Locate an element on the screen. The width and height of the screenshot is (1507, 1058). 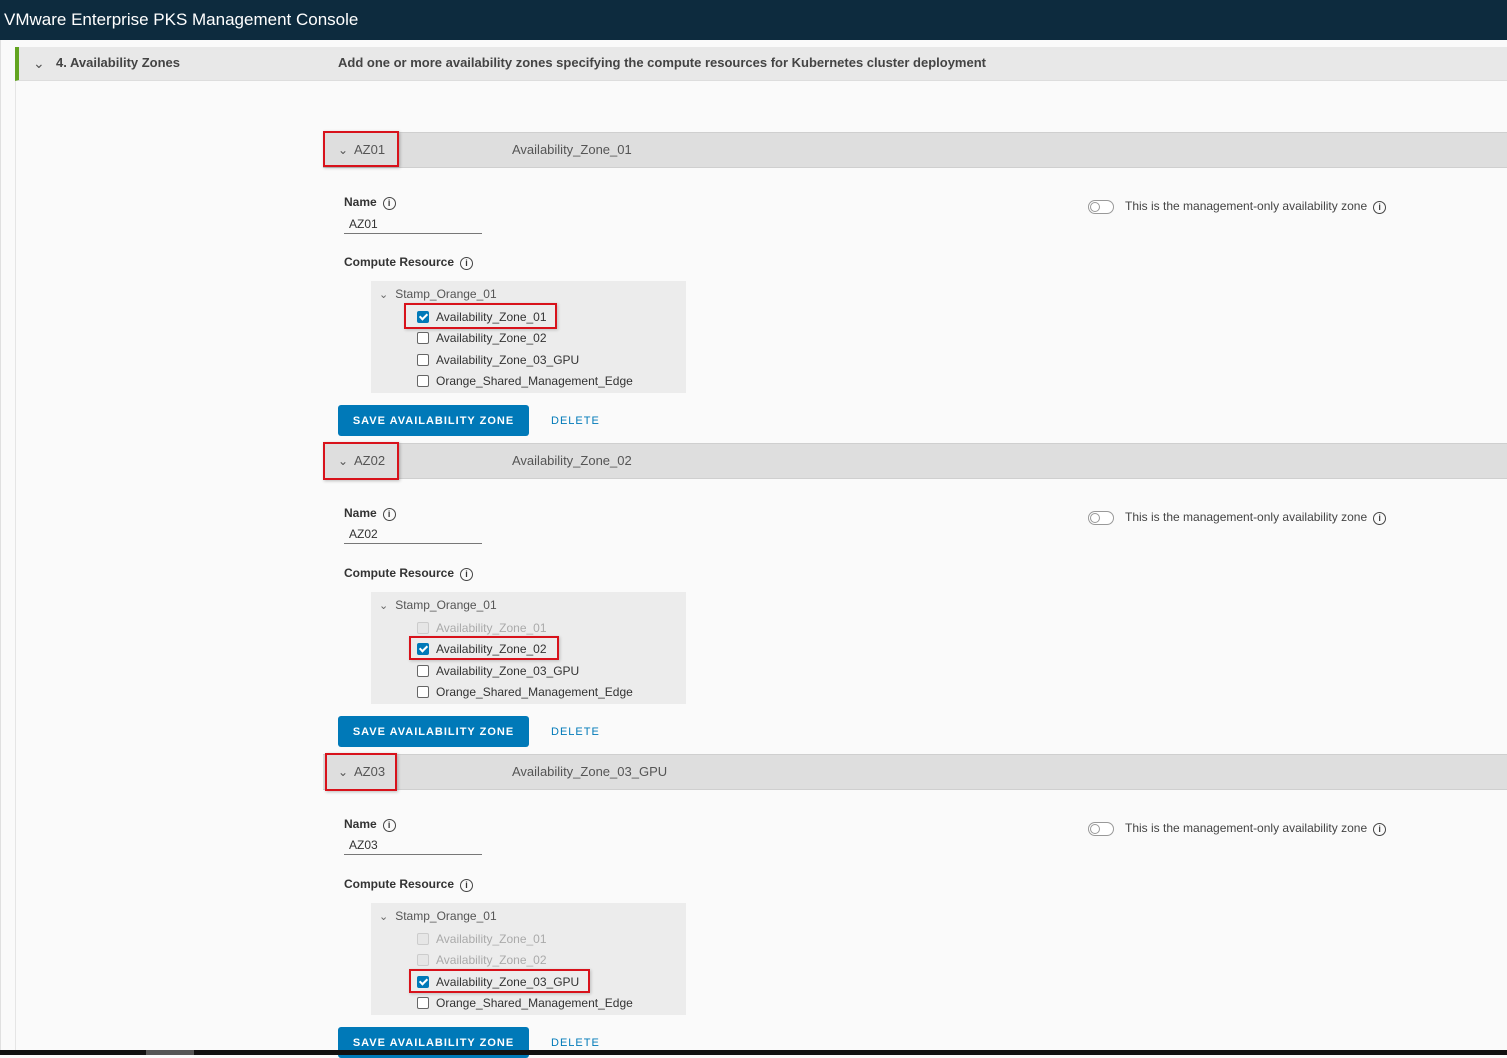
az-header-name: Availability_Zone_03_GPU is located at coordinates (590, 771).